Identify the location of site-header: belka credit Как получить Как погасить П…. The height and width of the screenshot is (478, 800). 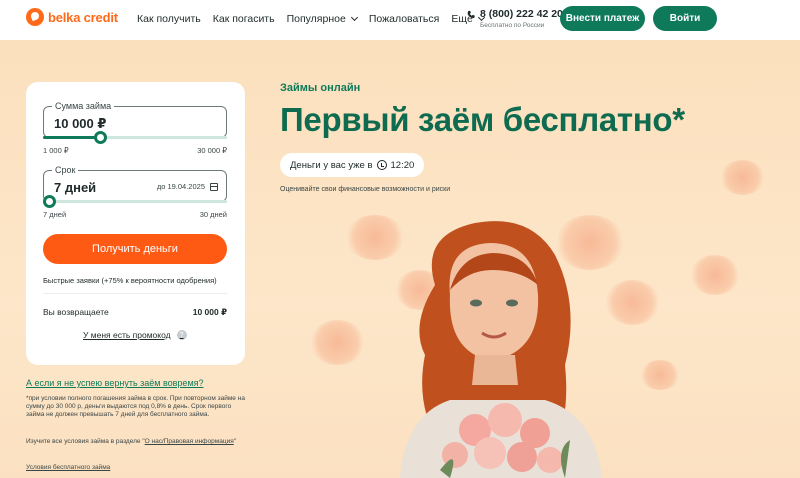
(400, 20).